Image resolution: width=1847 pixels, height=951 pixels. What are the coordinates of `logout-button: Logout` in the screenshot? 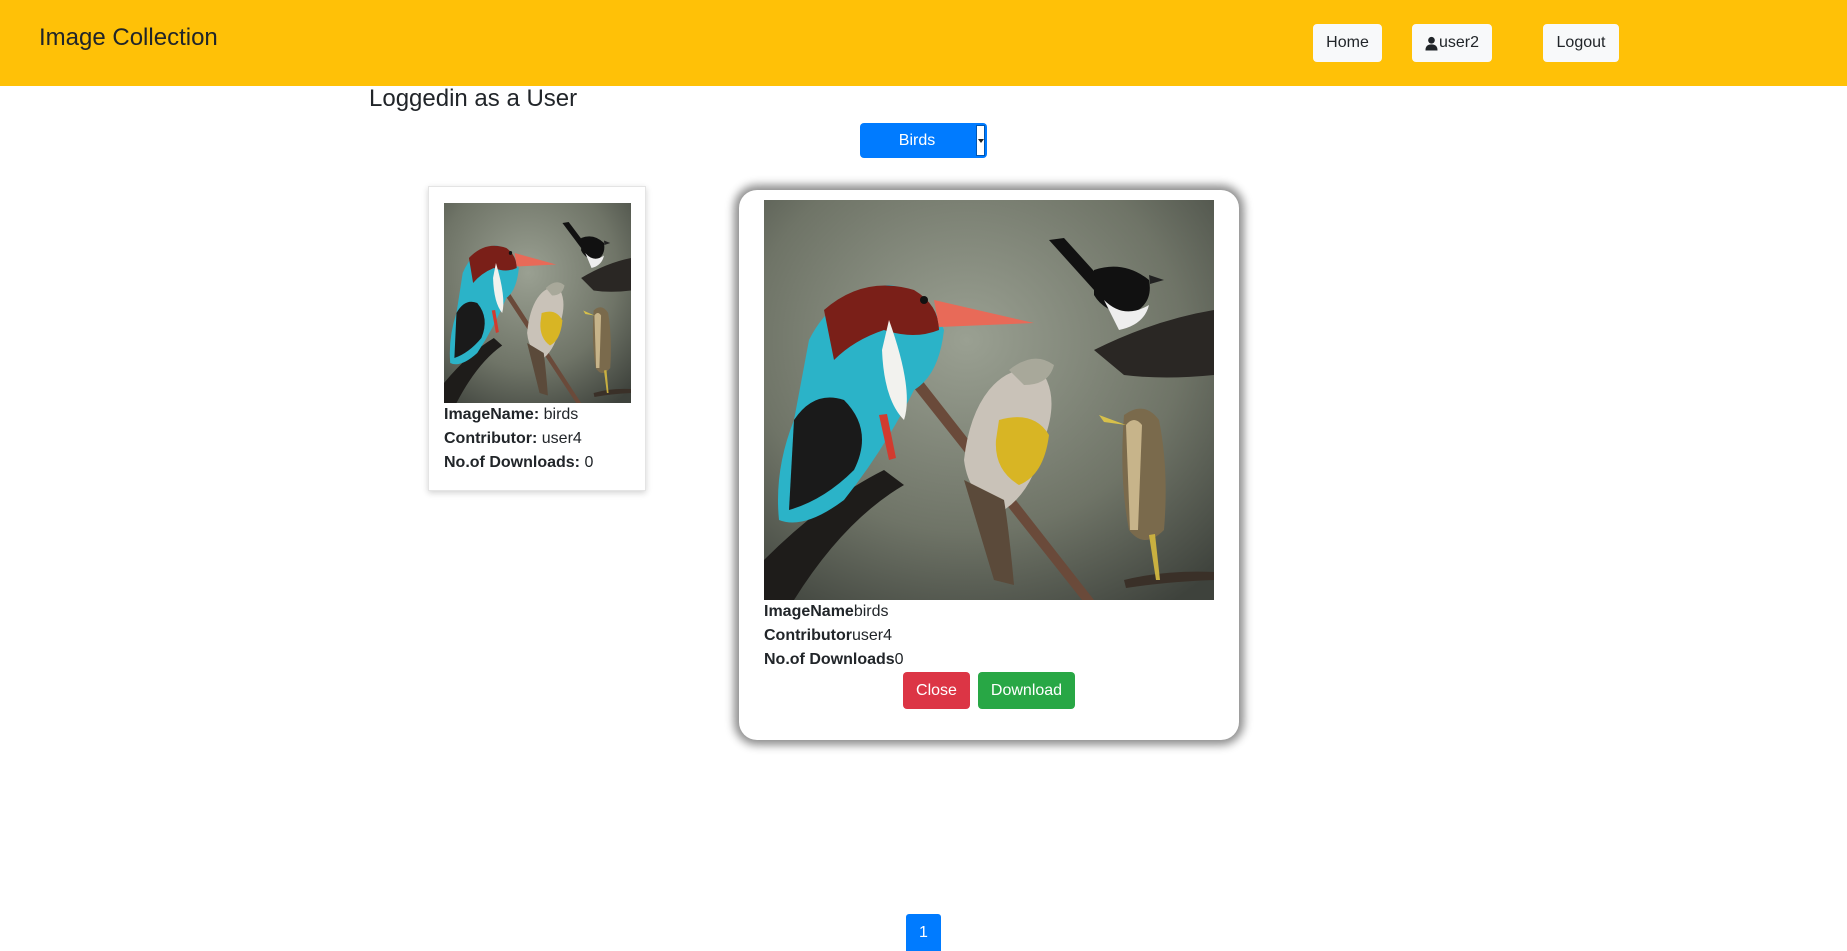 It's located at (1581, 43).